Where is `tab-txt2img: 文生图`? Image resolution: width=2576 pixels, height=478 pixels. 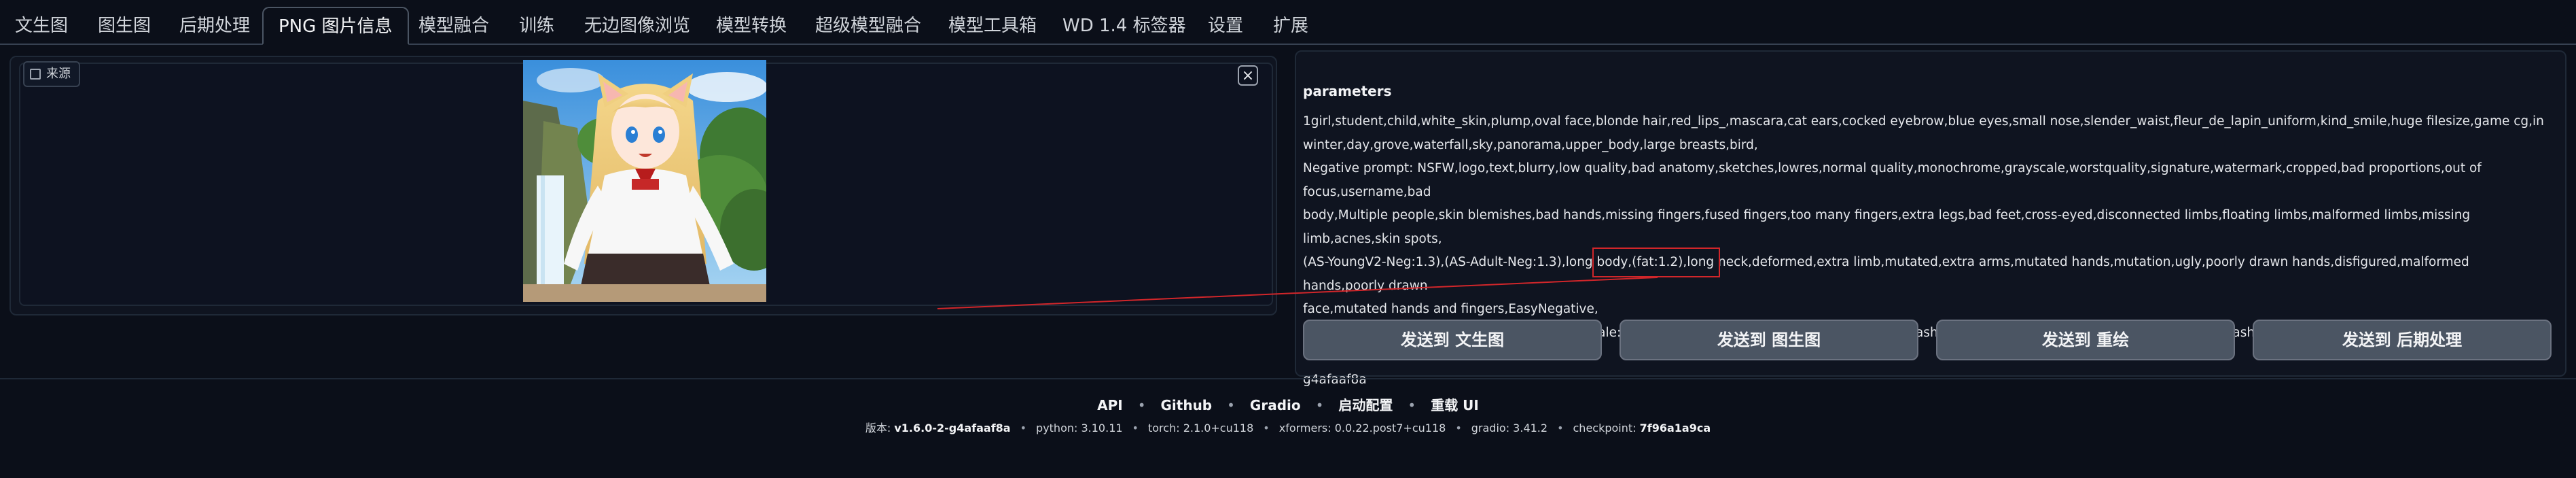
tab-txt2img: 文生图 is located at coordinates (42, 26).